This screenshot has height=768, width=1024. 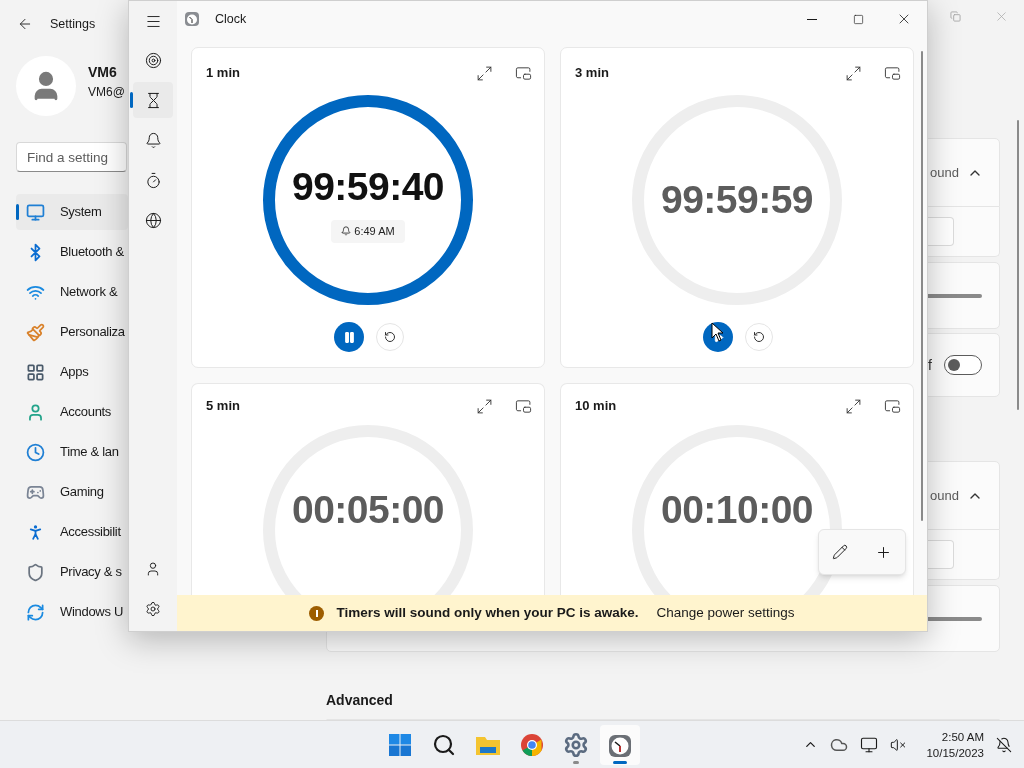 I want to click on timer-title: 3 min, so click(x=592, y=73).